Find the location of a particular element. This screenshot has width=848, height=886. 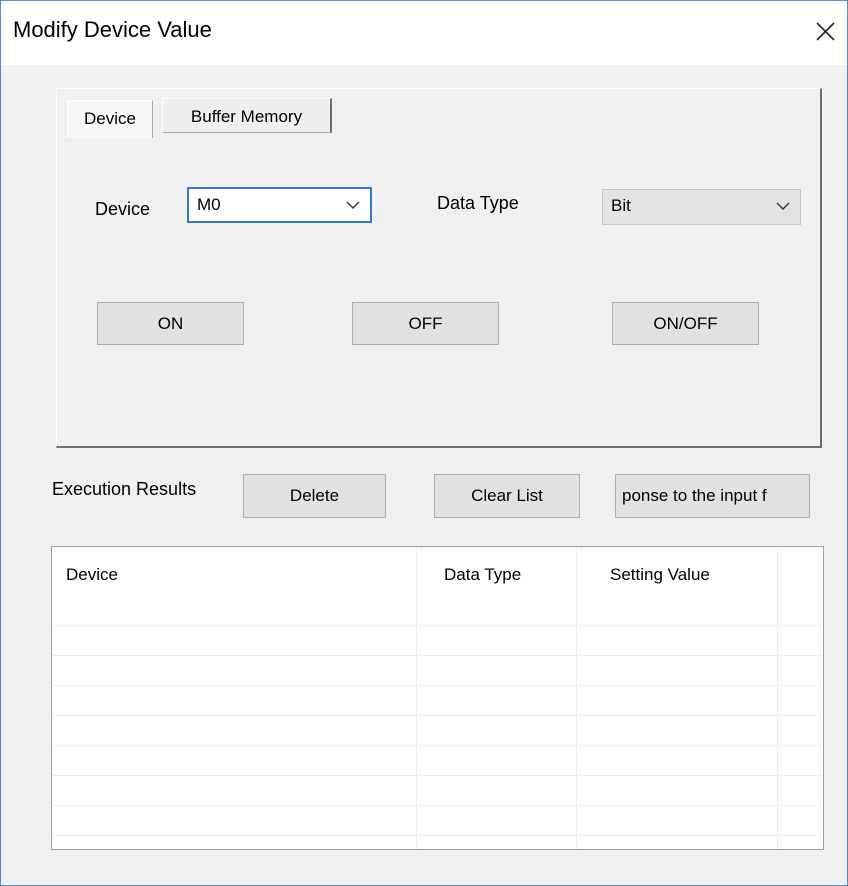

response-button: ponse to the input f is located at coordinates (712, 496).